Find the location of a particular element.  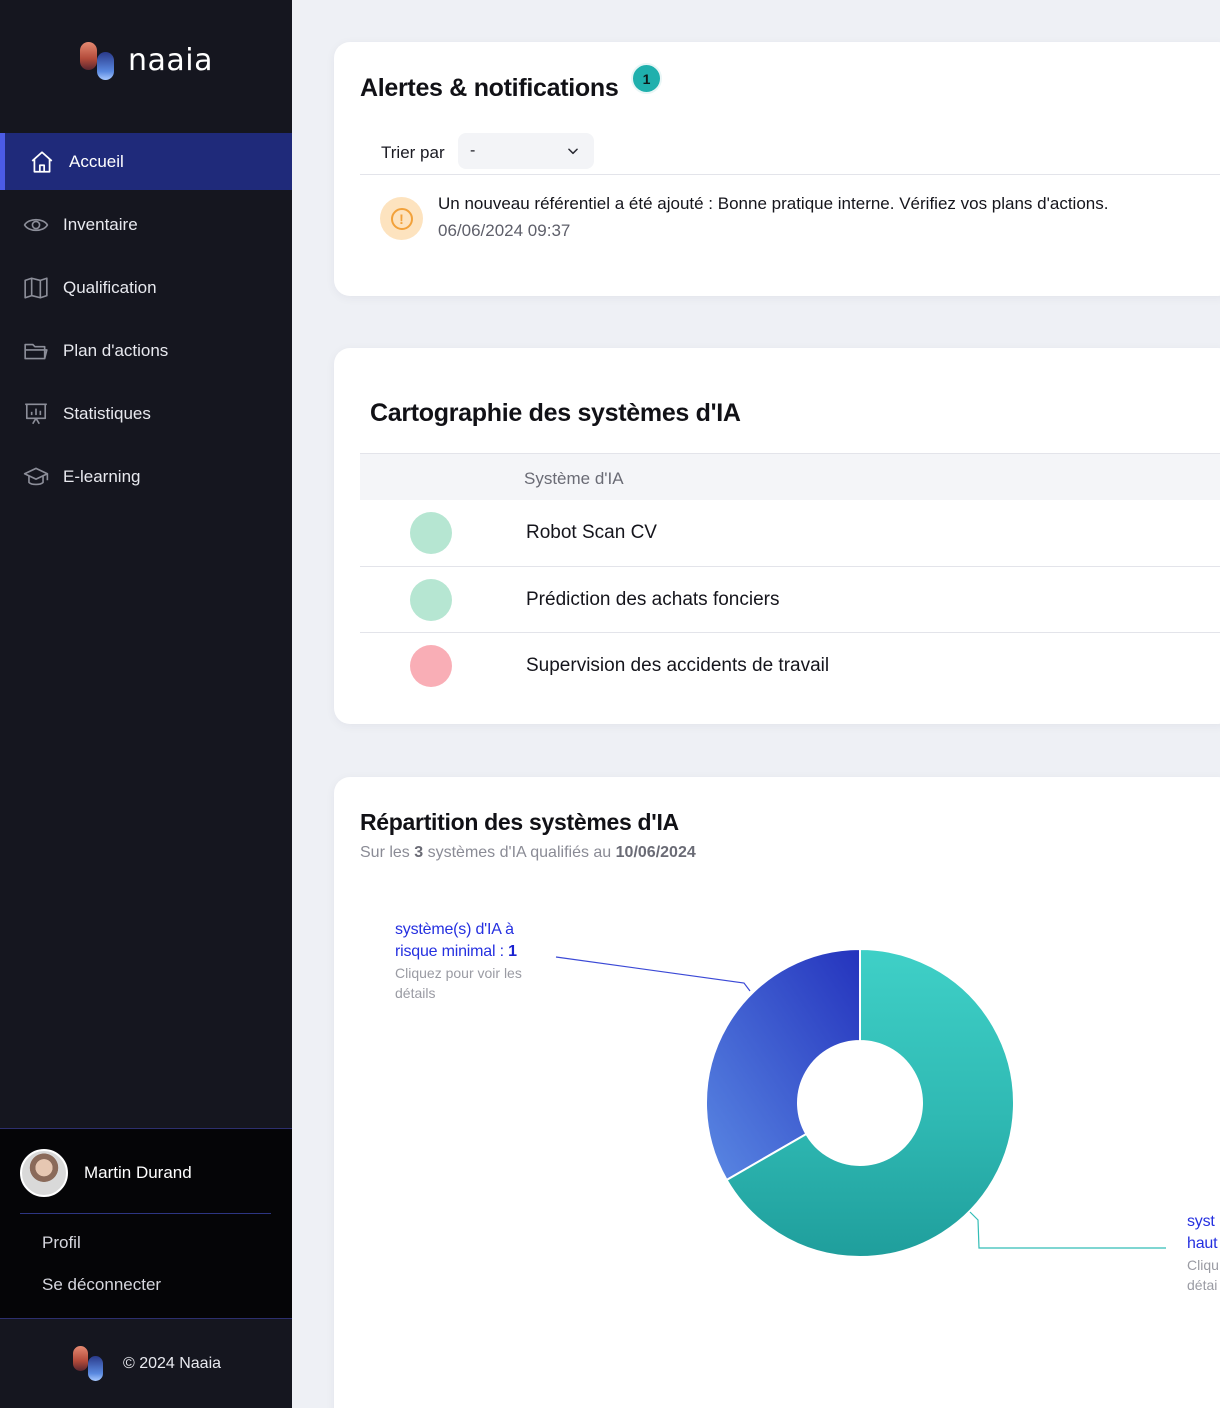

alert-date: 06/06/2024 09:37 is located at coordinates (504, 230).